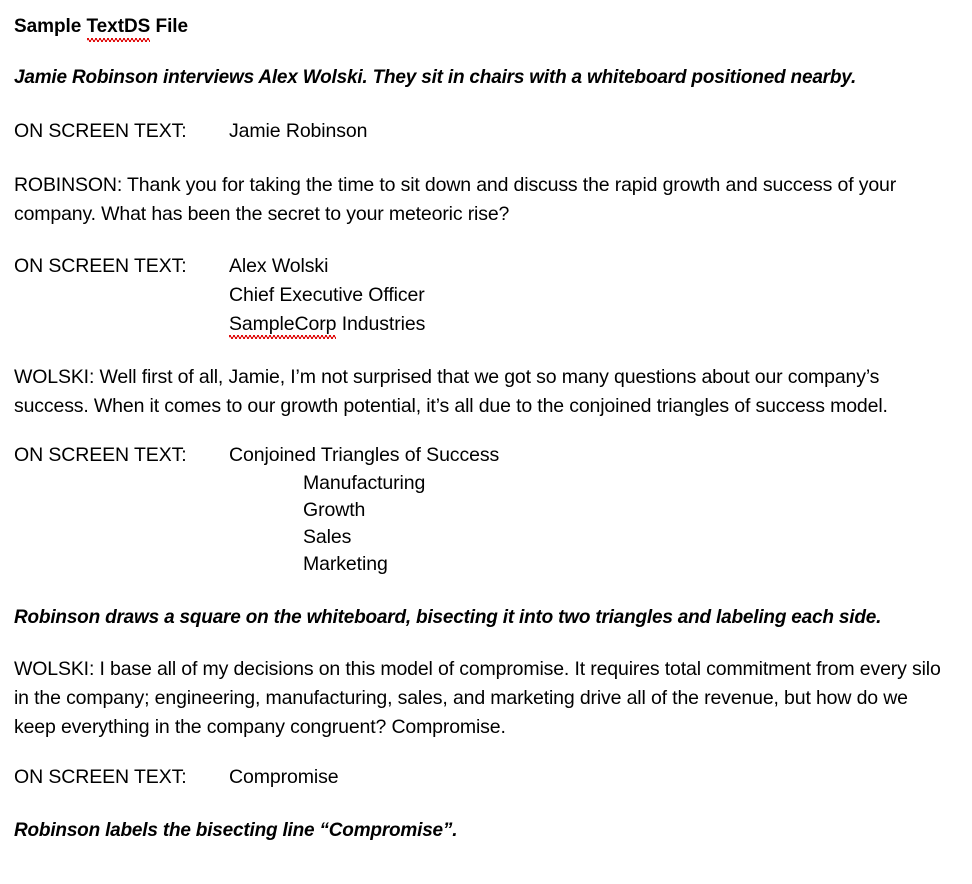  I want to click on on-screen-text-subitem-2: Growth, so click(334, 510).